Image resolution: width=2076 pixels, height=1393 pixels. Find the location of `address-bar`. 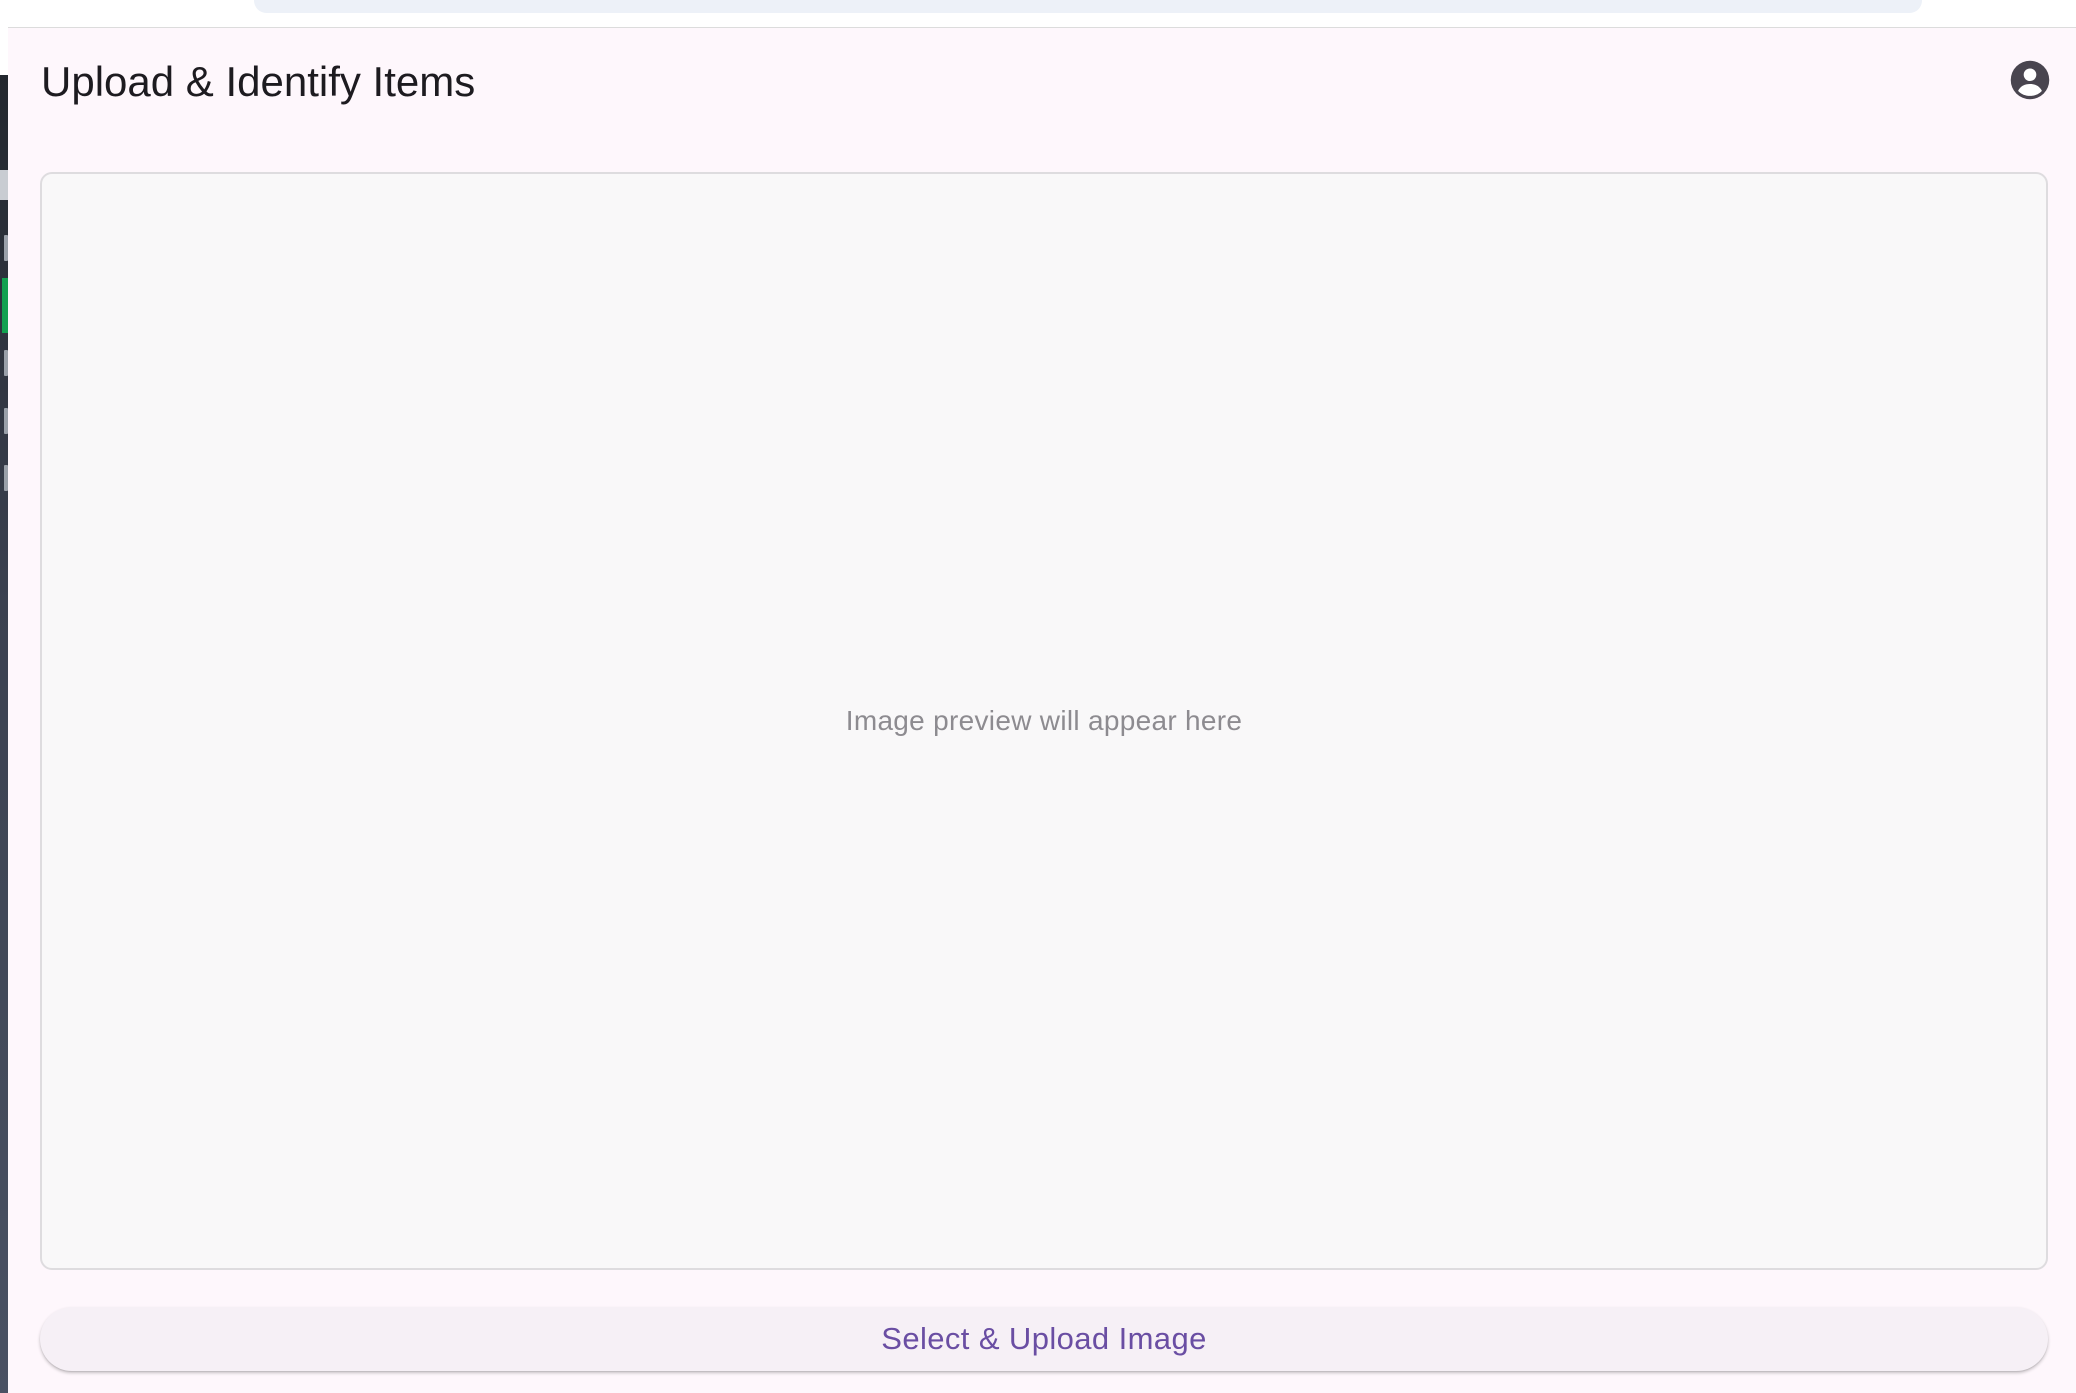

address-bar is located at coordinates (1088, 6).